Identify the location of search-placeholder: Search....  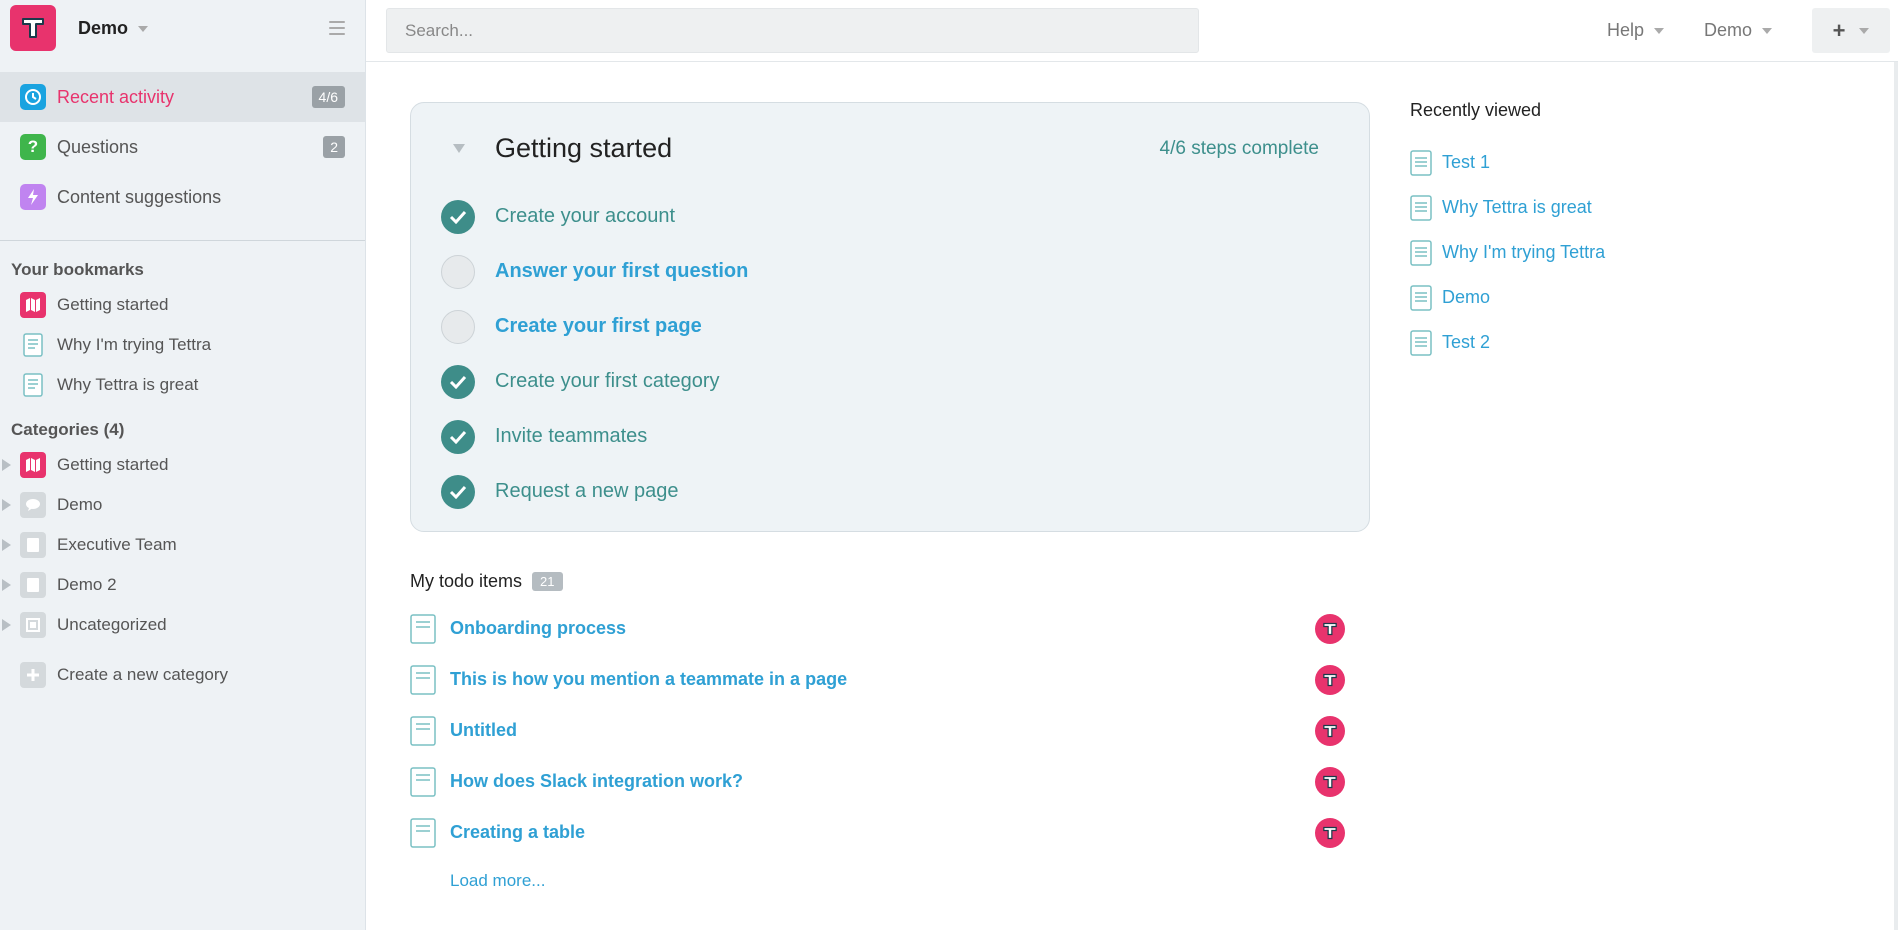
(439, 30).